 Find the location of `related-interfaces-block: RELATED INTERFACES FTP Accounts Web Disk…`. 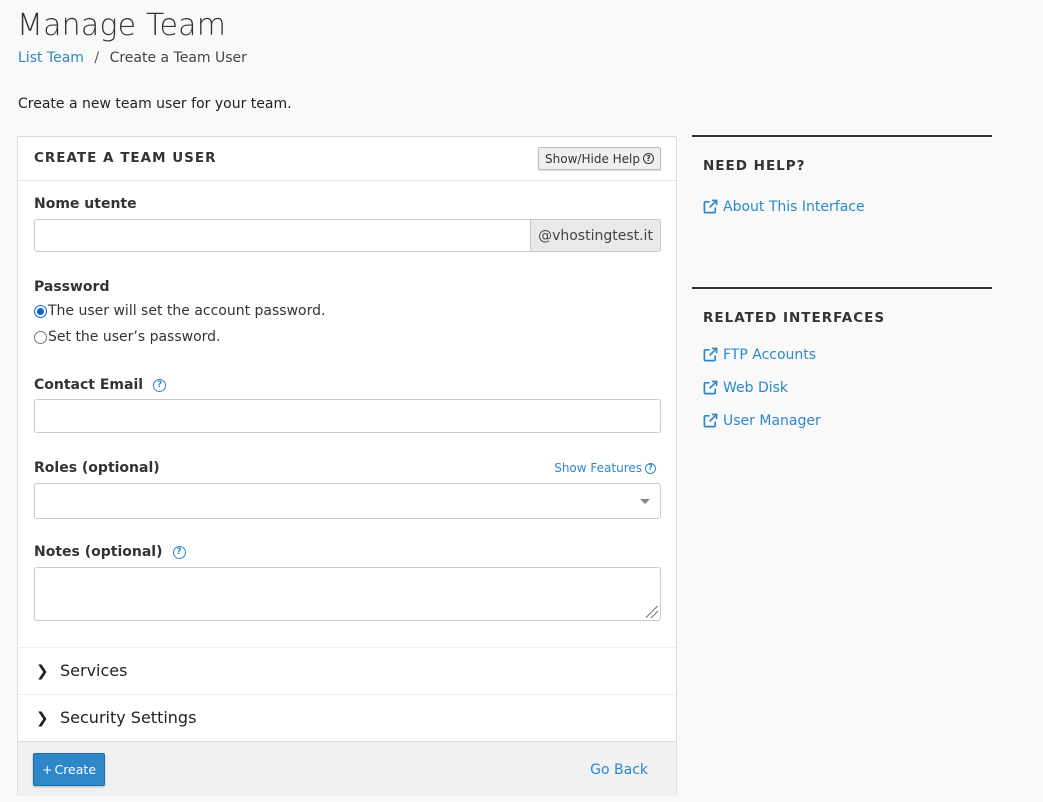

related-interfaces-block: RELATED INTERFACES FTP Accounts Web Disk… is located at coordinates (842, 362).